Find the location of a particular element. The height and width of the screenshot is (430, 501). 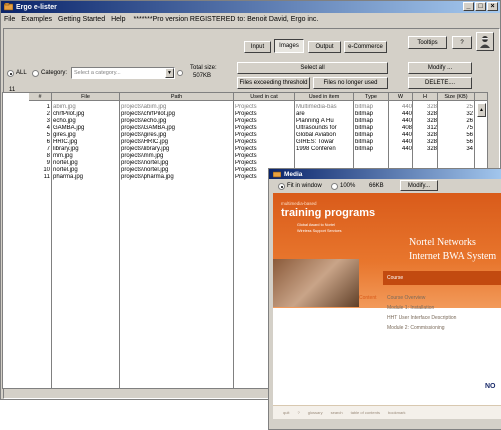

table-cell: abim.jpg is located at coordinates (86, 107).